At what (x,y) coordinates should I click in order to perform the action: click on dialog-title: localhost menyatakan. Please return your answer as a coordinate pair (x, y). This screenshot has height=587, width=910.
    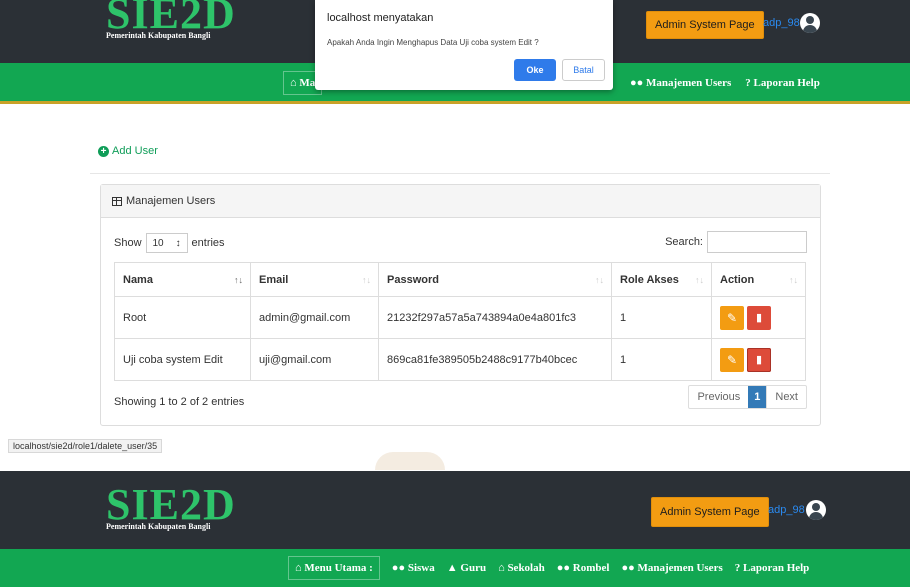
    Looking at the image, I should click on (380, 18).